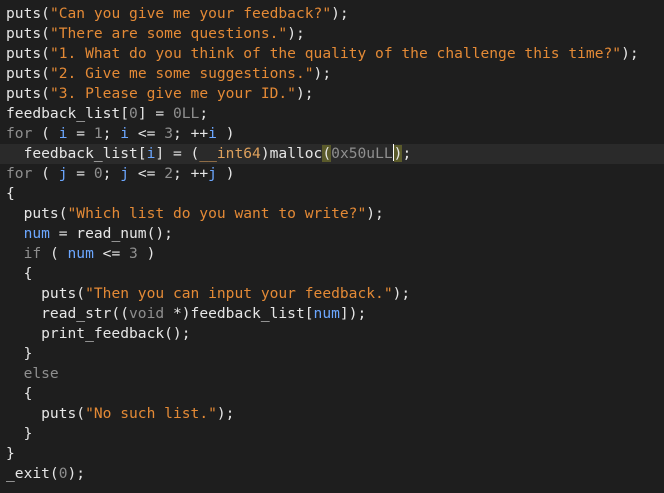 The height and width of the screenshot is (493, 664). What do you see at coordinates (239, 293) in the screenshot?
I see `code-string: "Then you can input your feedback."` at bounding box center [239, 293].